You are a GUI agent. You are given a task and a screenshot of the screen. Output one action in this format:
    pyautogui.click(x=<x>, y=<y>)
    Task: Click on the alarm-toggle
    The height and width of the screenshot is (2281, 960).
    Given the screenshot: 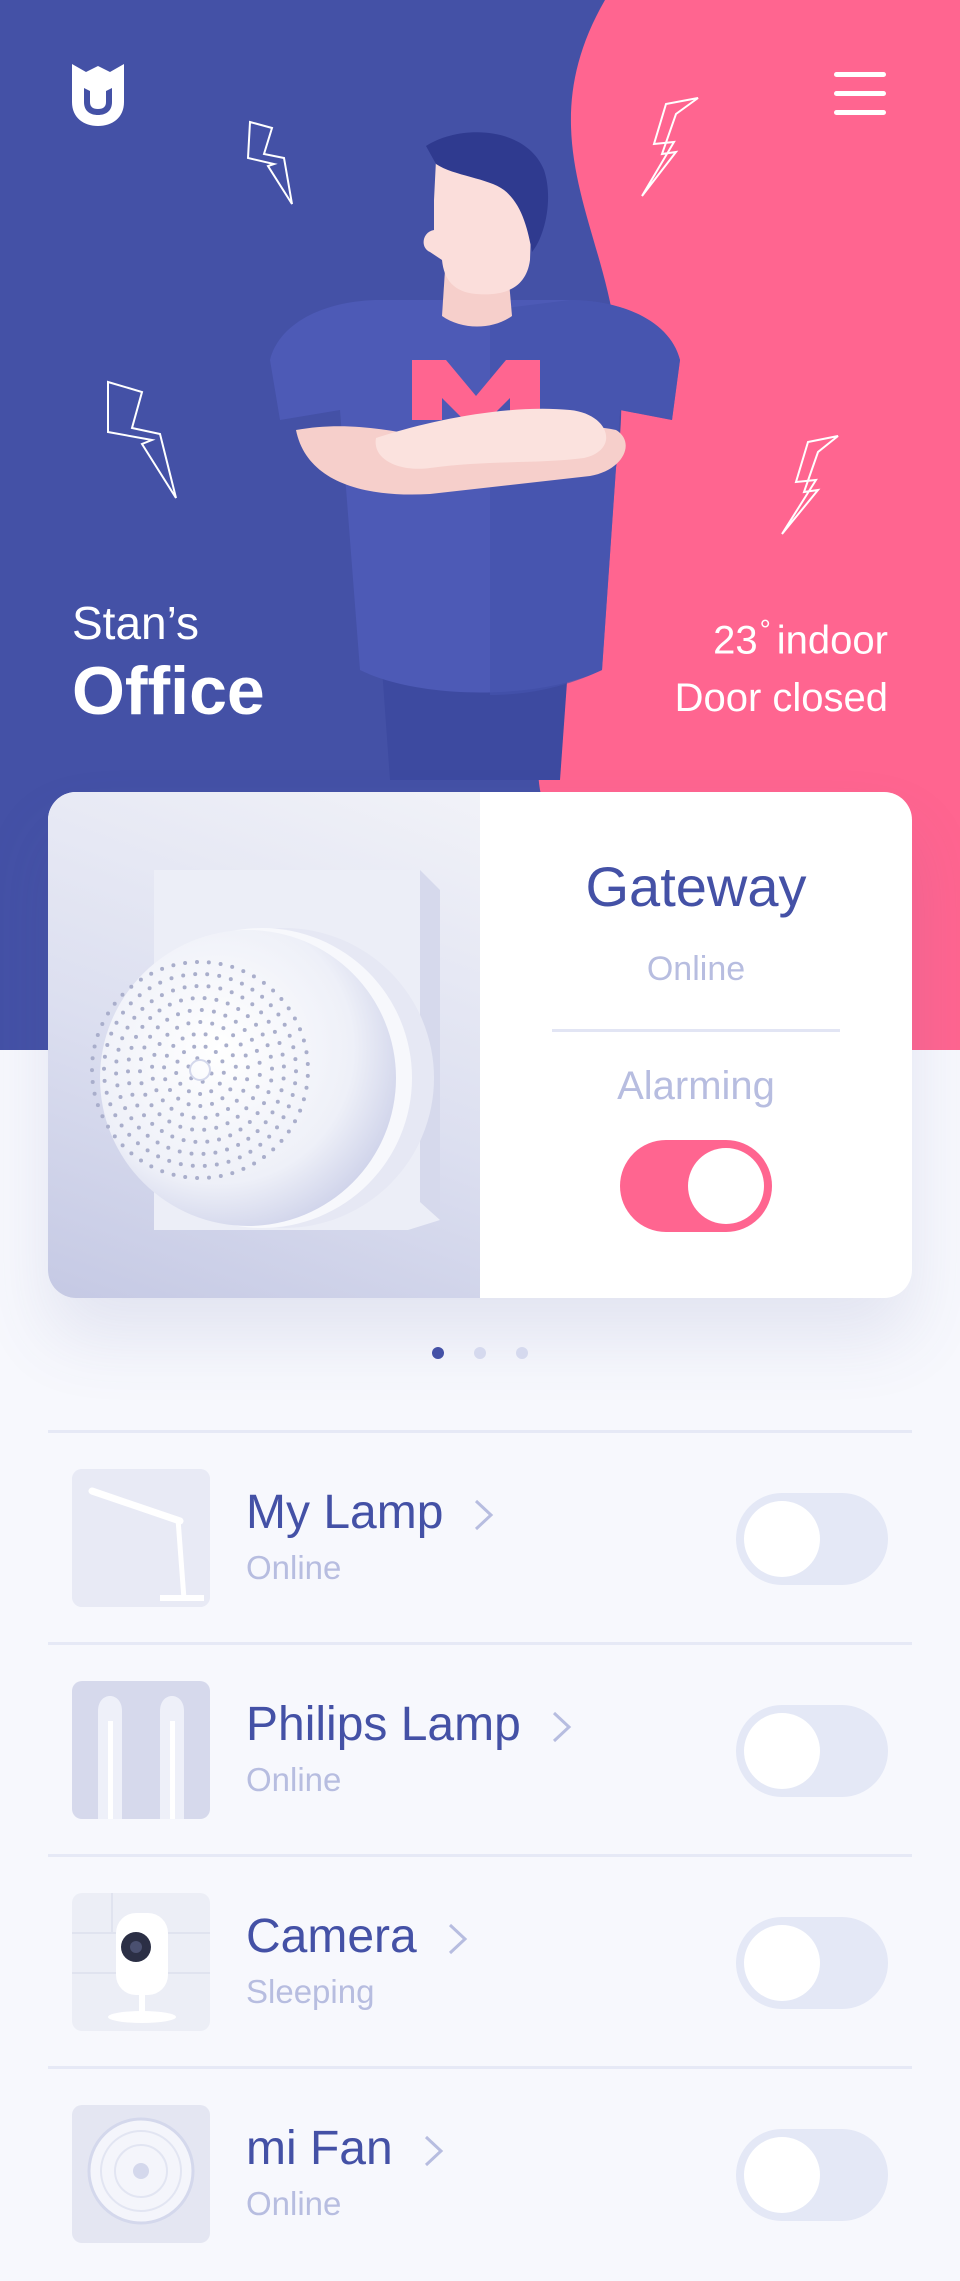 What is the action you would take?
    pyautogui.click(x=696, y=1186)
    